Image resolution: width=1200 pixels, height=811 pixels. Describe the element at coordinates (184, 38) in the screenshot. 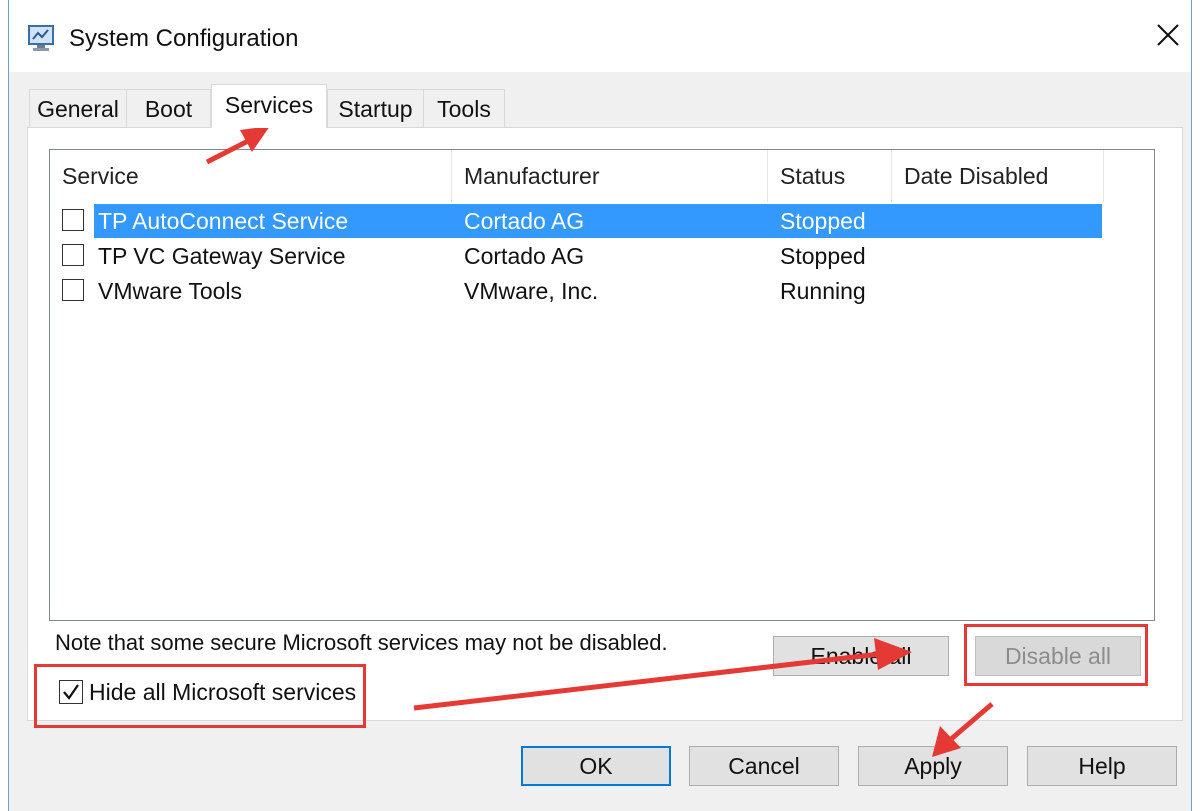

I see `window-title: System Configuration` at that location.